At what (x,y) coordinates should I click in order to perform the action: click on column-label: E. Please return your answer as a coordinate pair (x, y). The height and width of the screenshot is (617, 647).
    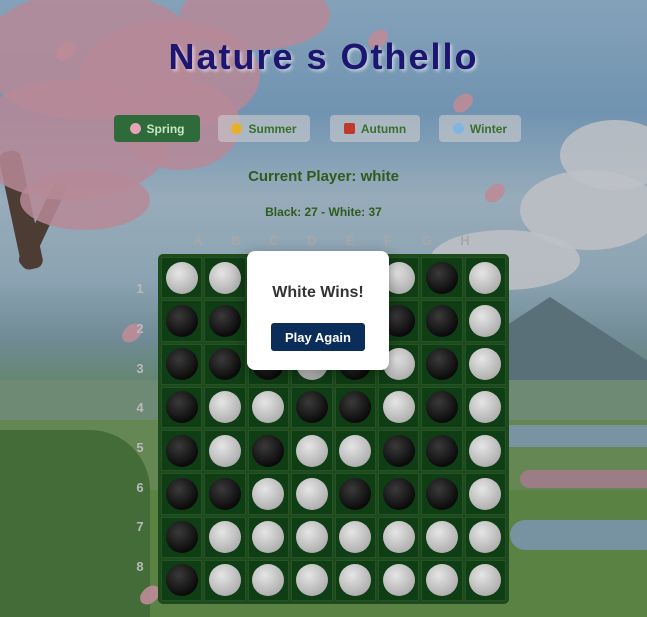
    Looking at the image, I should click on (350, 240).